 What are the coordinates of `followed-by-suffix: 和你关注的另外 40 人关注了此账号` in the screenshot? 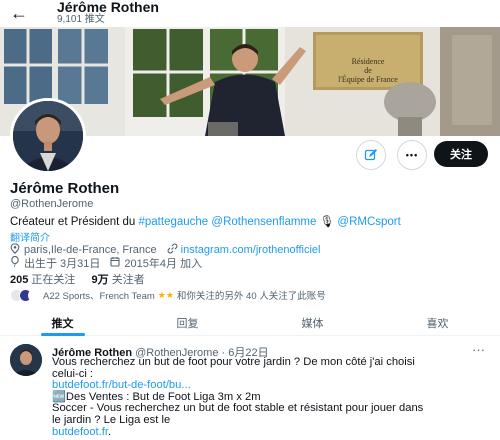 It's located at (251, 296).